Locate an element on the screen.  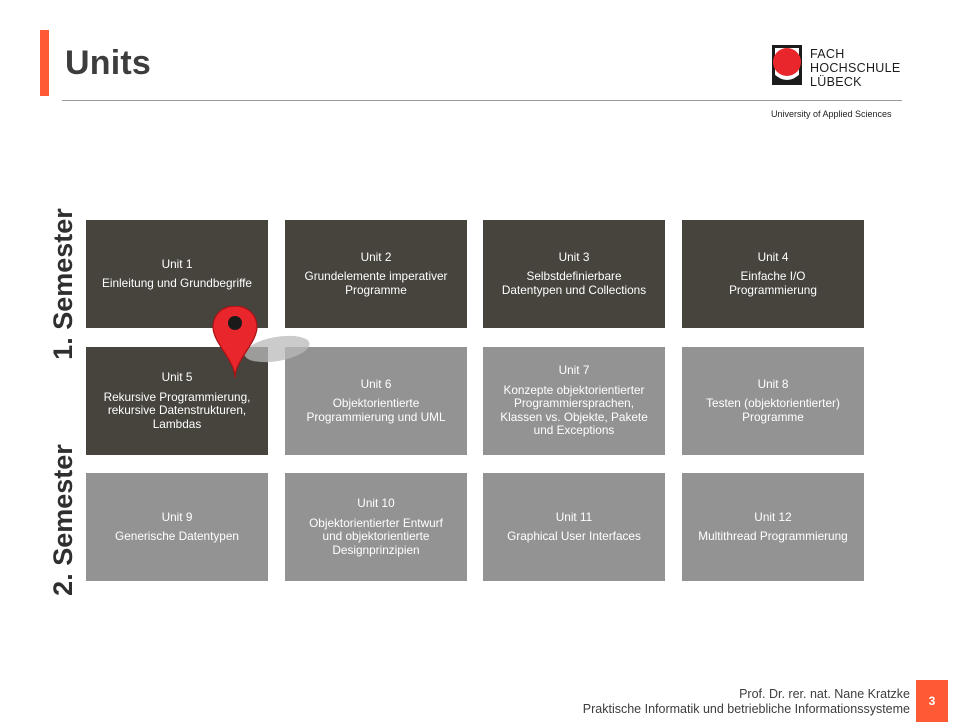
unit-number: Unit 6 is located at coordinates (376, 383).